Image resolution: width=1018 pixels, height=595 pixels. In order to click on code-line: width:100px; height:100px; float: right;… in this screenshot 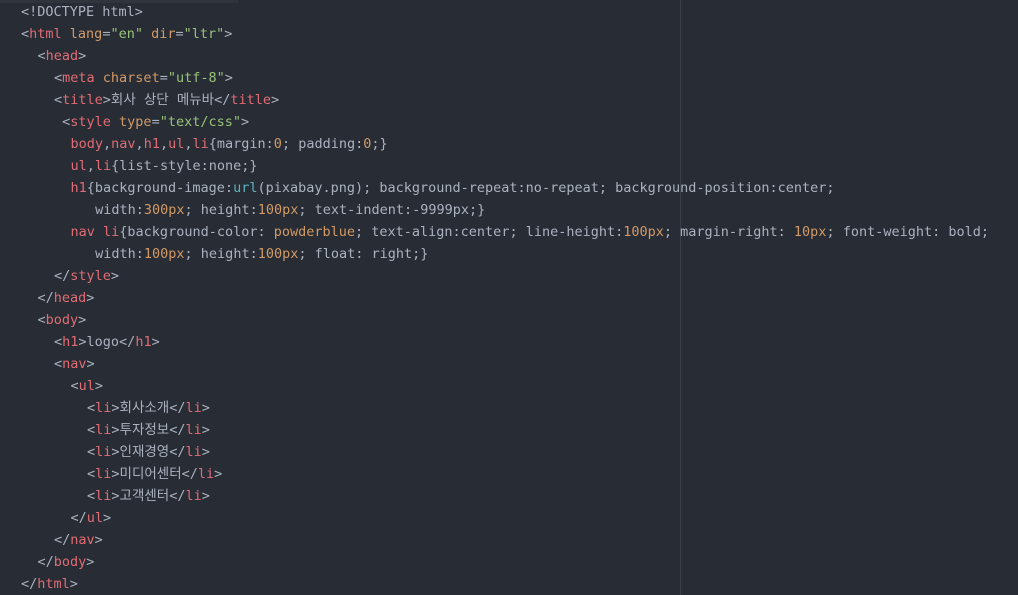, I will do `click(509, 254)`.